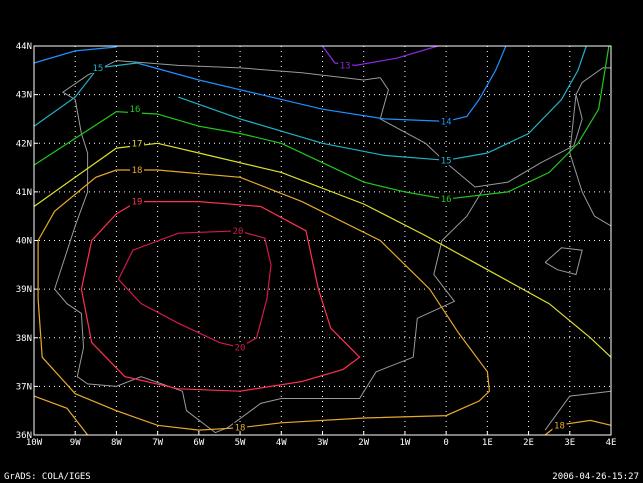 Image resolution: width=643 pixels, height=483 pixels. What do you see at coordinates (157, 443) in the screenshot?
I see `x-tick-label: 7W` at bounding box center [157, 443].